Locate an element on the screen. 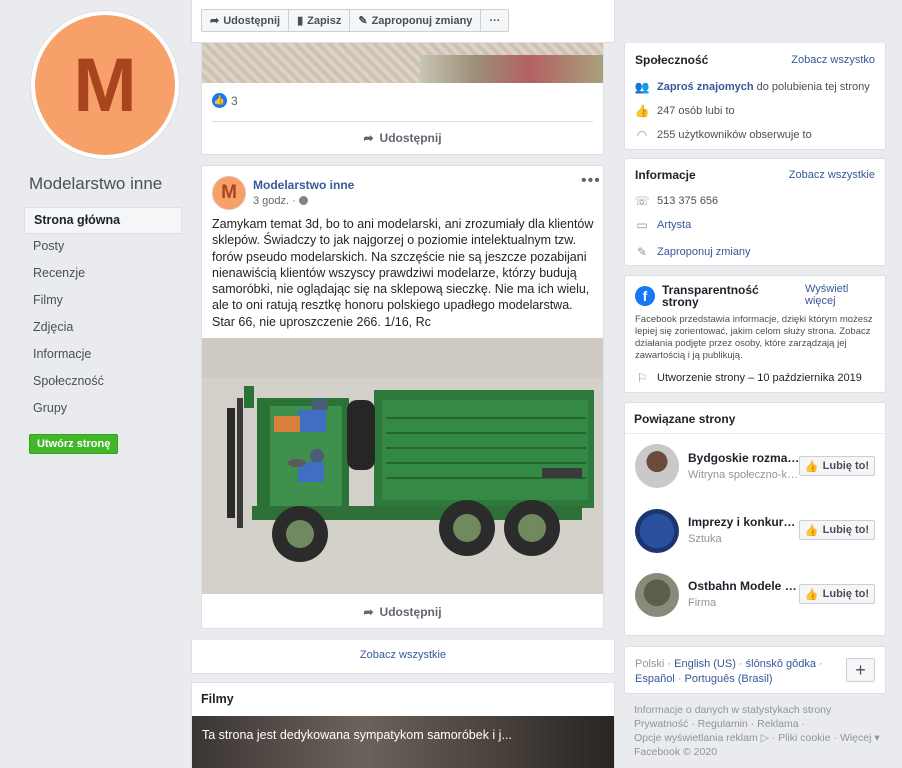 This screenshot has width=902, height=768. post-photo is located at coordinates (402, 466).